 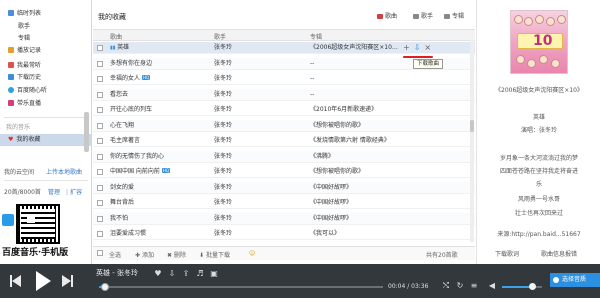 I want to click on table-row: 心在飞翔 张冬玲 《想你被唱你的歌》, so click(x=284, y=125).